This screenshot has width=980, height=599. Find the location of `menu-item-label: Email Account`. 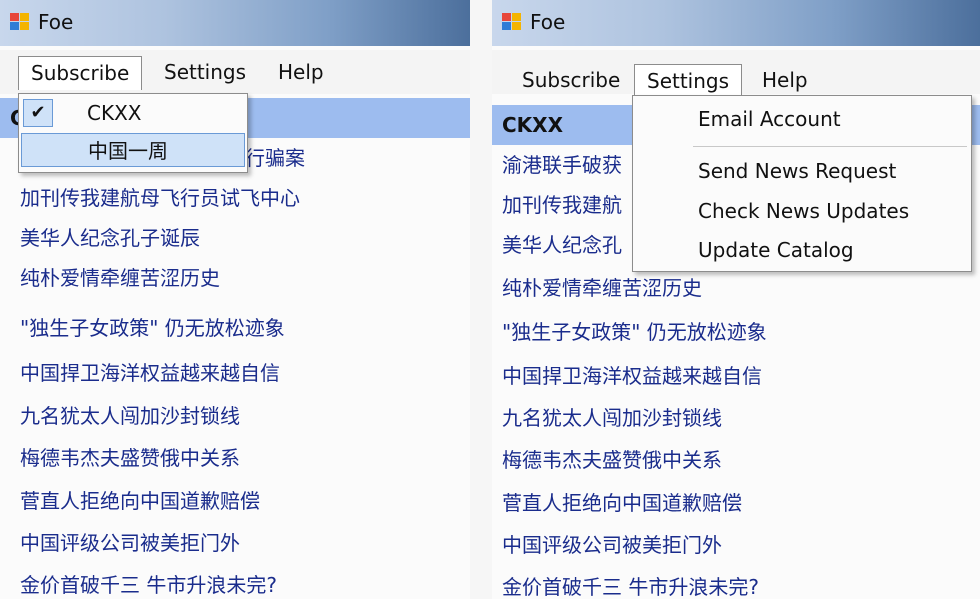

menu-item-label: Email Account is located at coordinates (769, 119).